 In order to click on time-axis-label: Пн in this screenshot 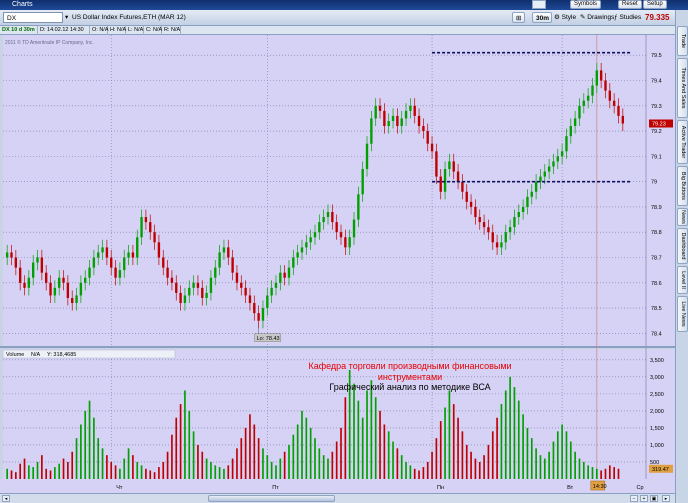, I will do `click(440, 488)`.